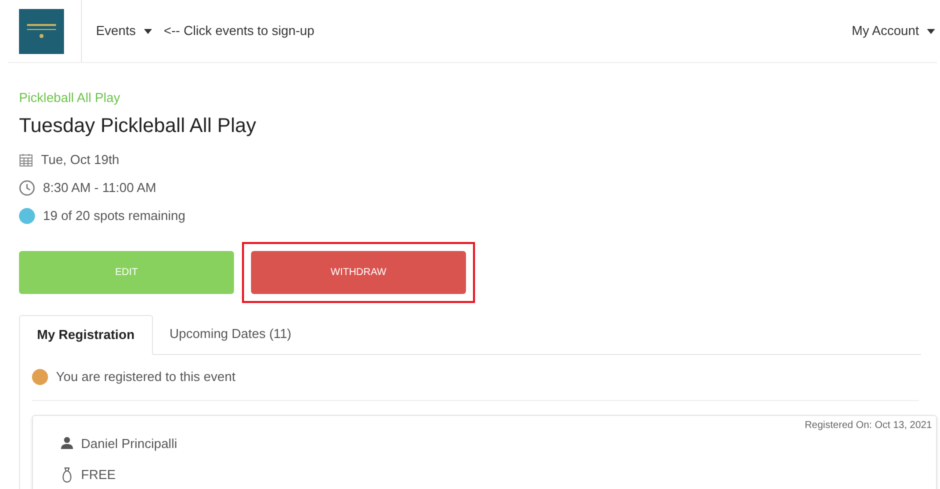  I want to click on registration-status: You are registered to this event, so click(146, 377).